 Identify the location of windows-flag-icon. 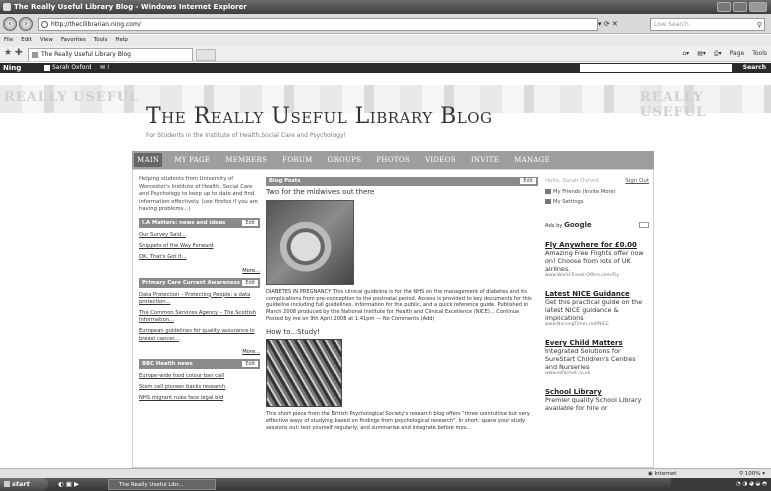
(7, 484).